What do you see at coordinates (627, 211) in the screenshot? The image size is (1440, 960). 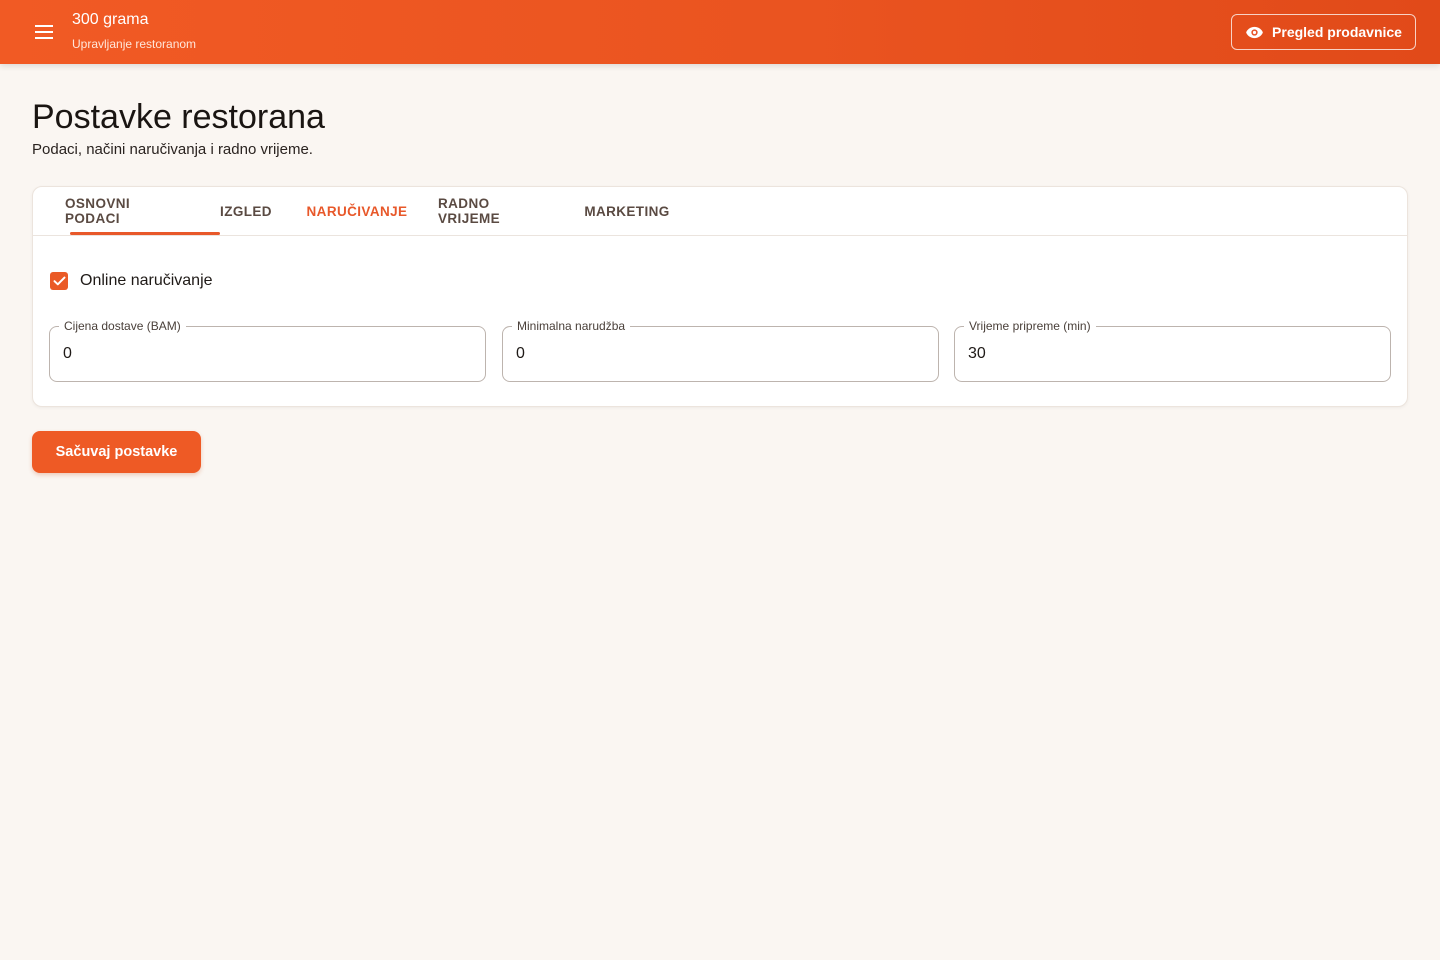 I see `tab-marketing: MARKETING` at bounding box center [627, 211].